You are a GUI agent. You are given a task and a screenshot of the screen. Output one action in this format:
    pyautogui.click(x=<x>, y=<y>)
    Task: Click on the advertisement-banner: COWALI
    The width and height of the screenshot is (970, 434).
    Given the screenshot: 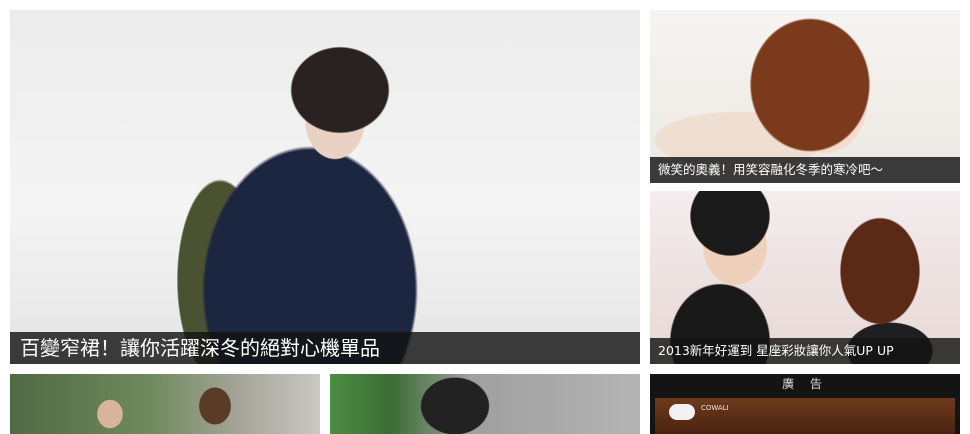 What is the action you would take?
    pyautogui.click(x=805, y=416)
    